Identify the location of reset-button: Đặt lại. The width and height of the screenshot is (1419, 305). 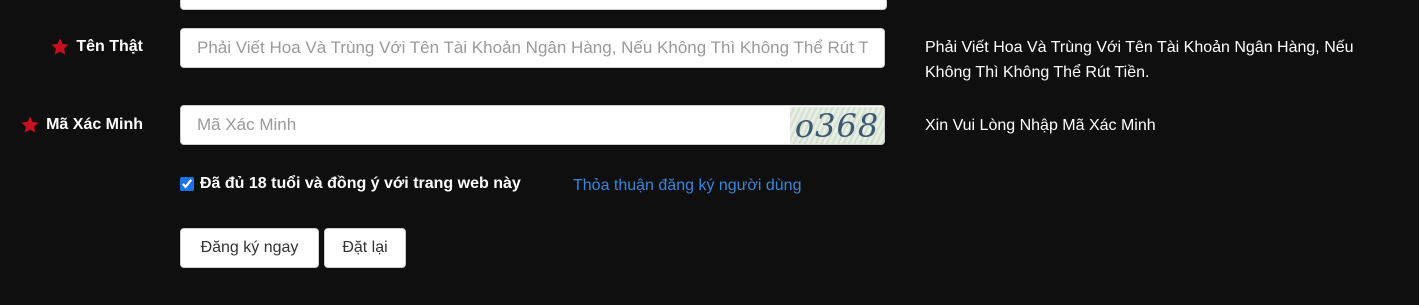
(365, 248).